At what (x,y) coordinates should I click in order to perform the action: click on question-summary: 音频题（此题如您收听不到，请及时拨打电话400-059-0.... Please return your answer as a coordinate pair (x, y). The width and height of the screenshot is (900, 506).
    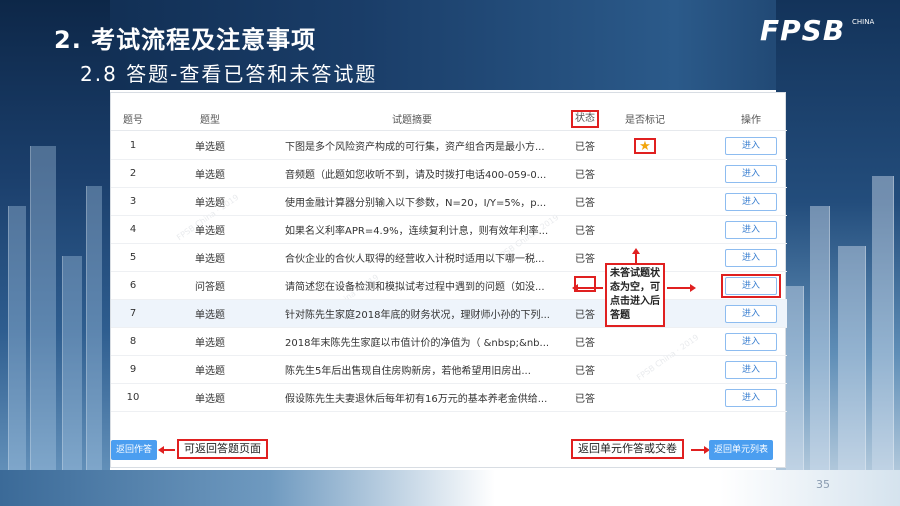
    Looking at the image, I should click on (416, 175).